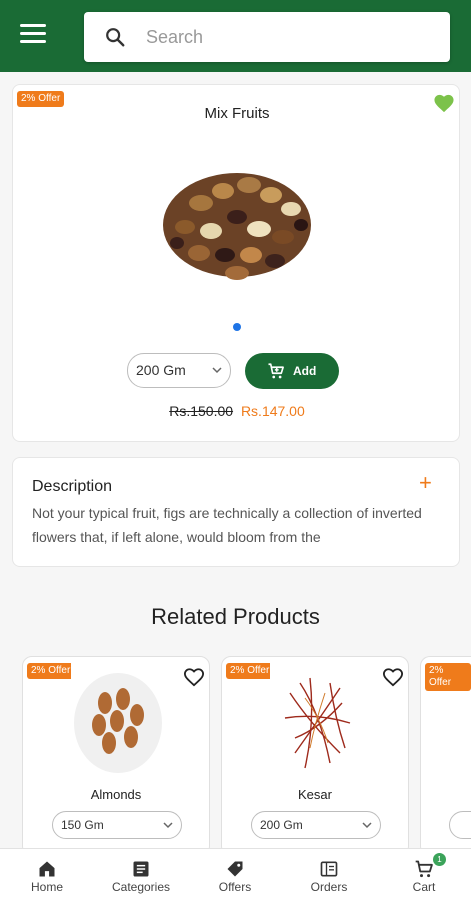 This screenshot has height=900, width=471. What do you see at coordinates (72, 486) in the screenshot?
I see `description-title: Description` at bounding box center [72, 486].